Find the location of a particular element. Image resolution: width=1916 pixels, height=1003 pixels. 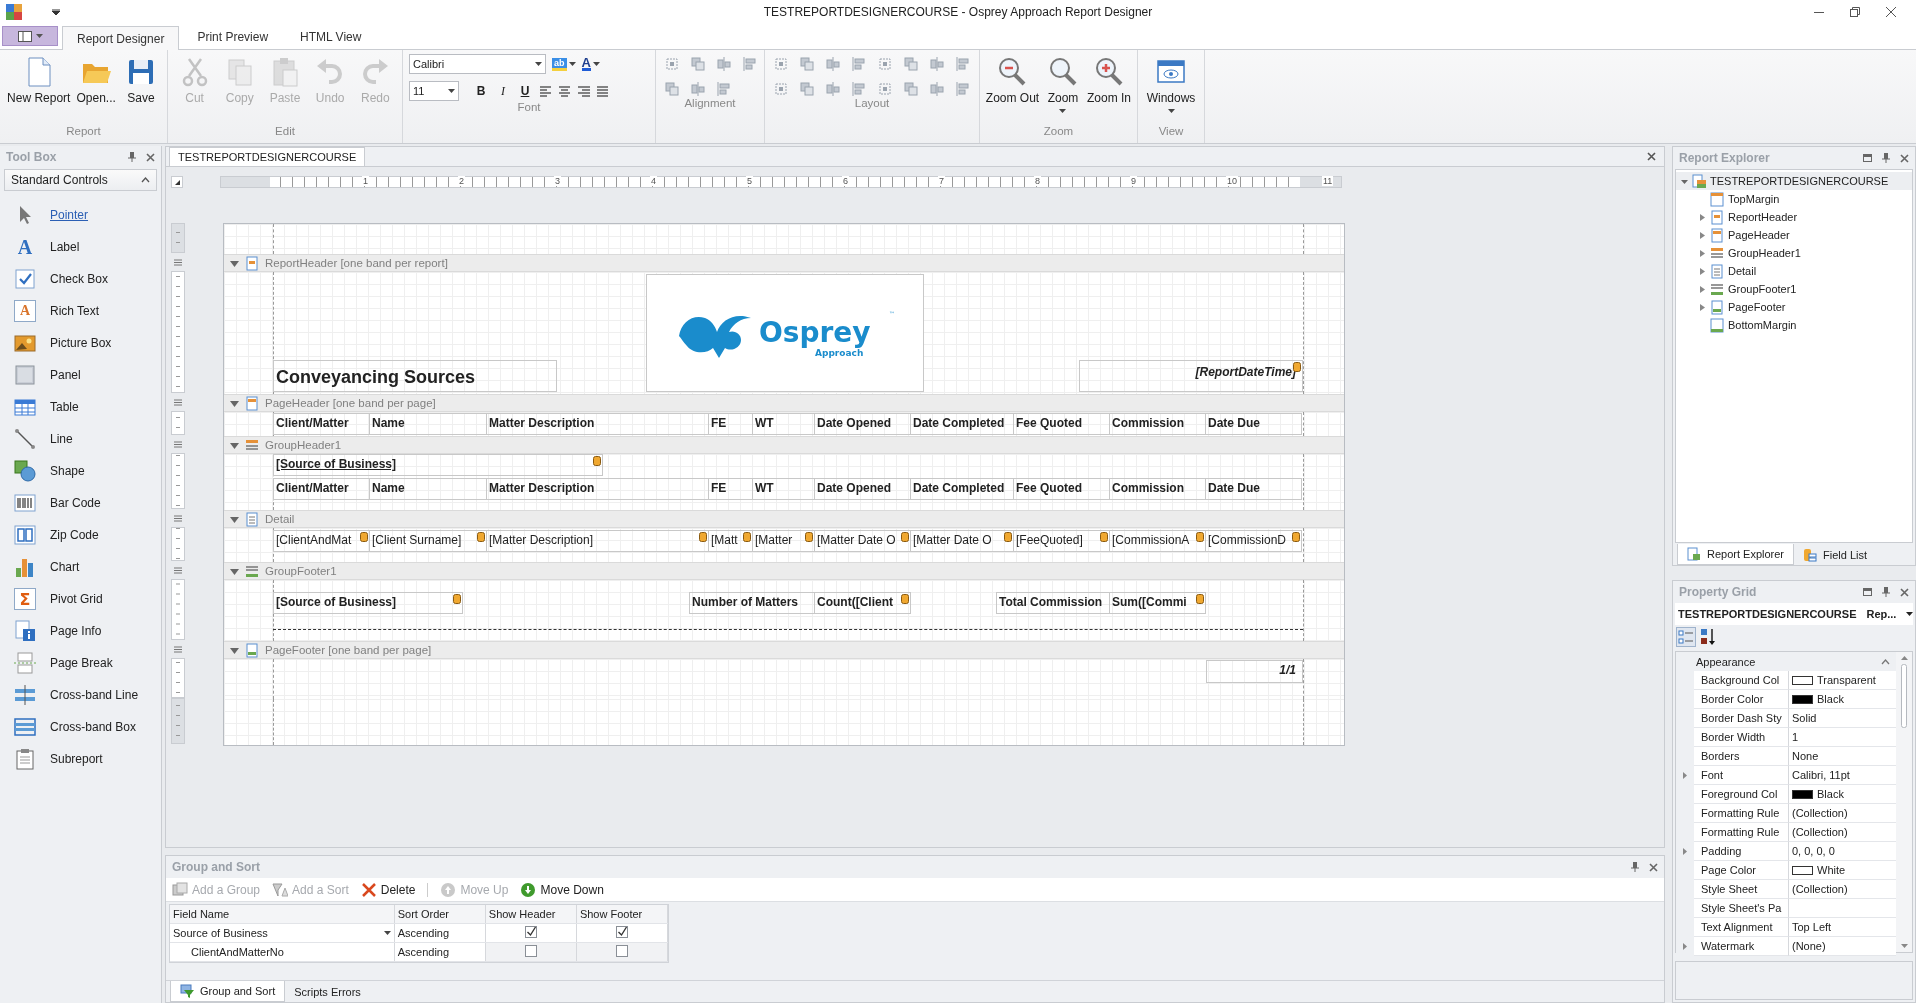

toolbox-item: Page Break is located at coordinates (80, 663).